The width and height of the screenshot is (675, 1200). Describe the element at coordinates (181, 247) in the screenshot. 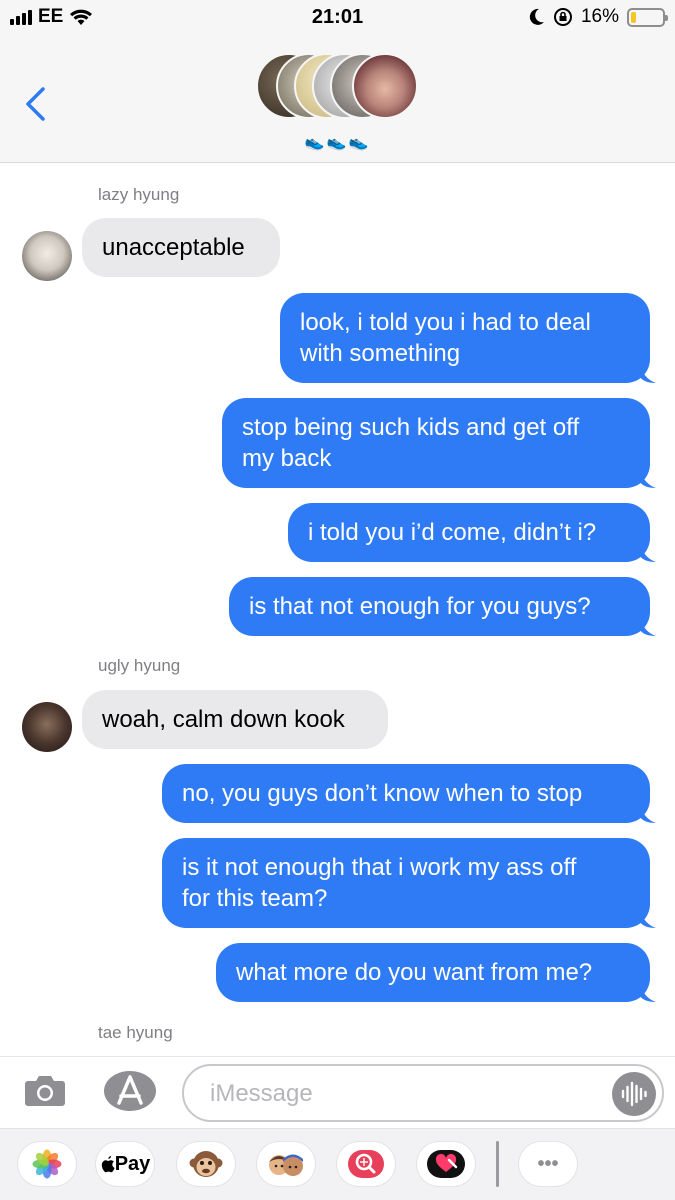

I see `incoming-message-bubble: unacceptable` at that location.